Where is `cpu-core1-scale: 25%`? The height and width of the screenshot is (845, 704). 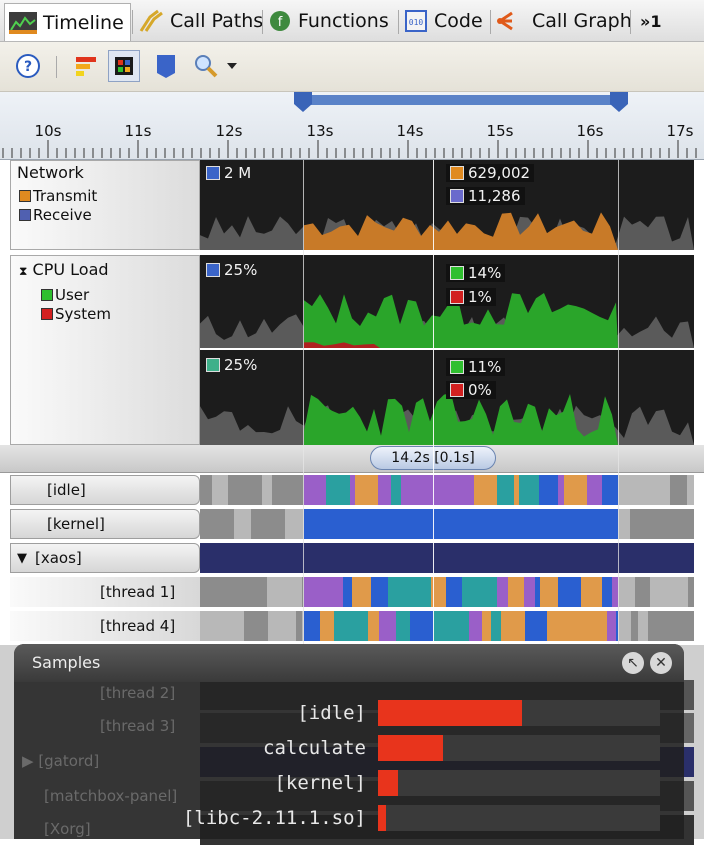
cpu-core1-scale: 25% is located at coordinates (231, 270).